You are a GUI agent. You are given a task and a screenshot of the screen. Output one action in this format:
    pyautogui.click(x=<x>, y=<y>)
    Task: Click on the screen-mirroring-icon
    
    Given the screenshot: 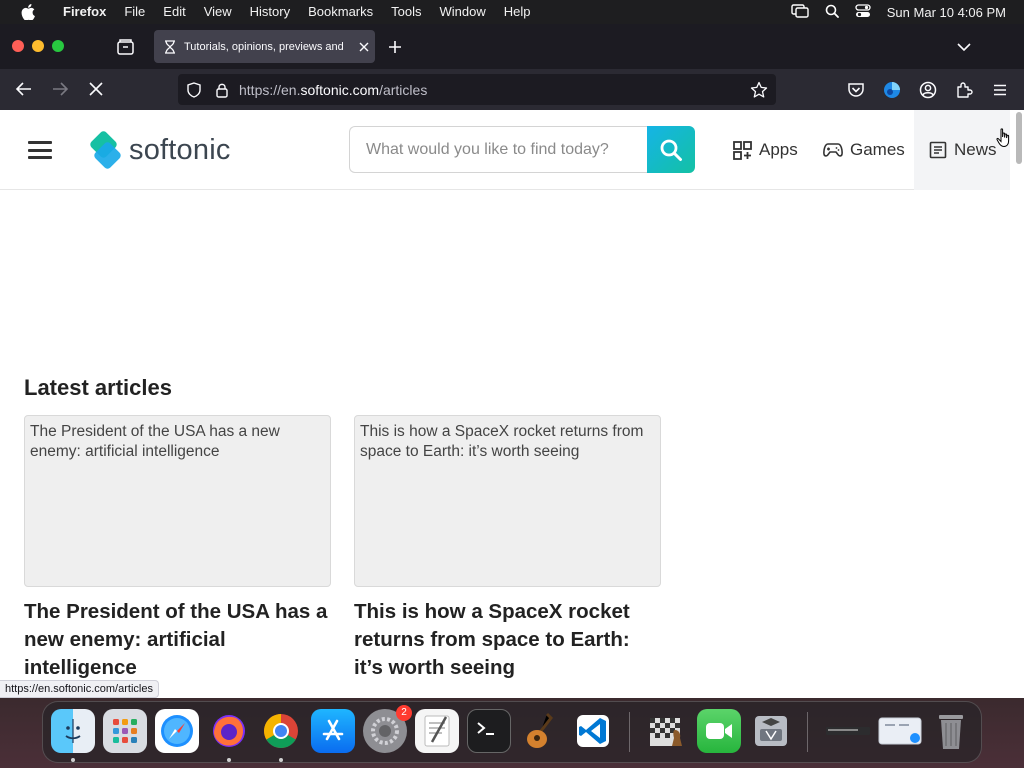 What is the action you would take?
    pyautogui.click(x=800, y=12)
    